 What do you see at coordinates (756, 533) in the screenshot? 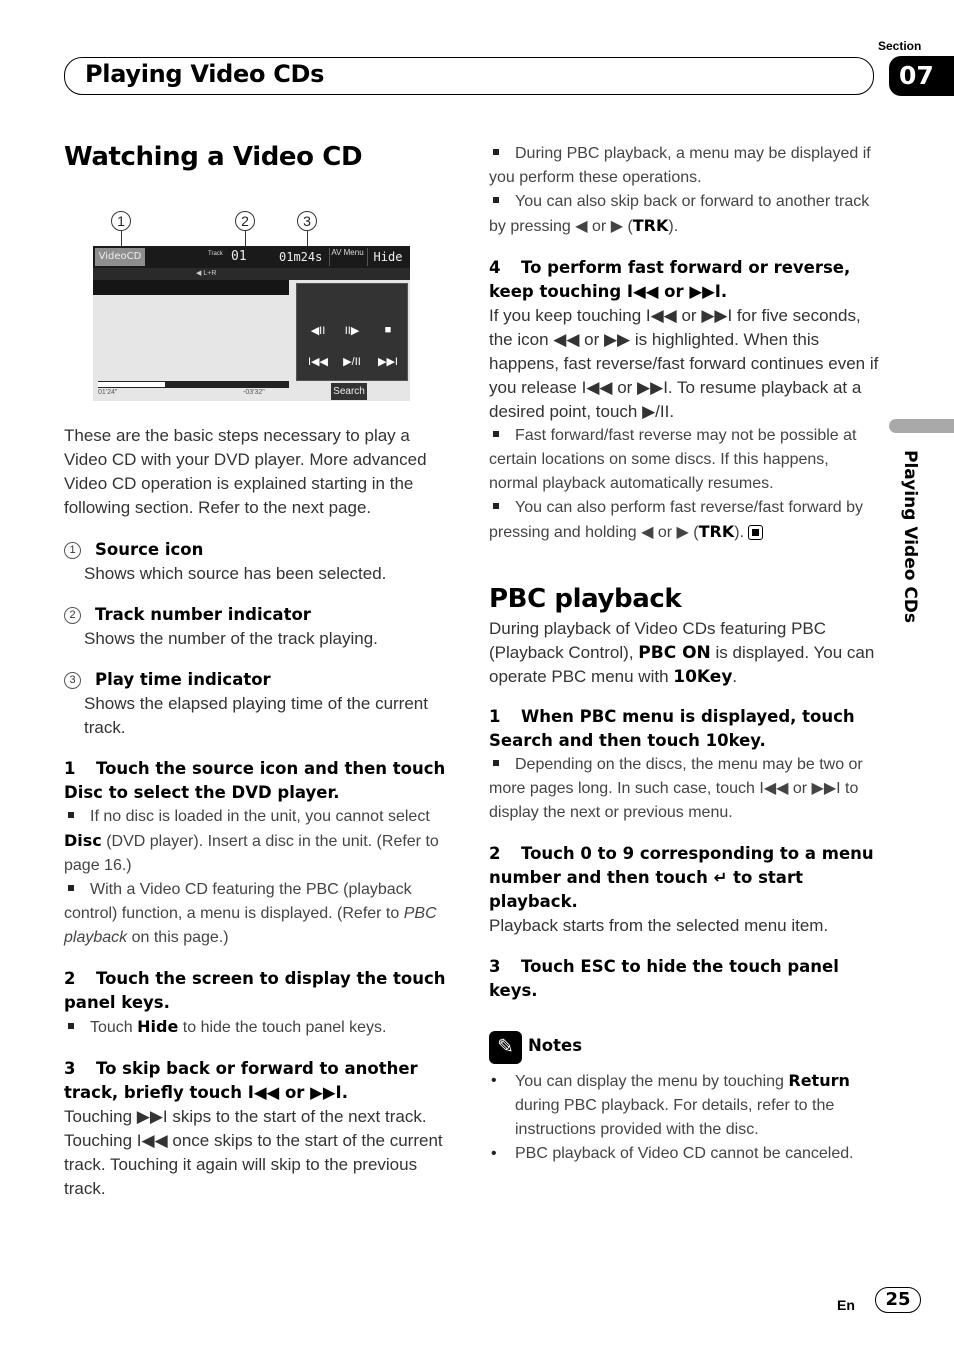
I see `end-of-section-icon` at bounding box center [756, 533].